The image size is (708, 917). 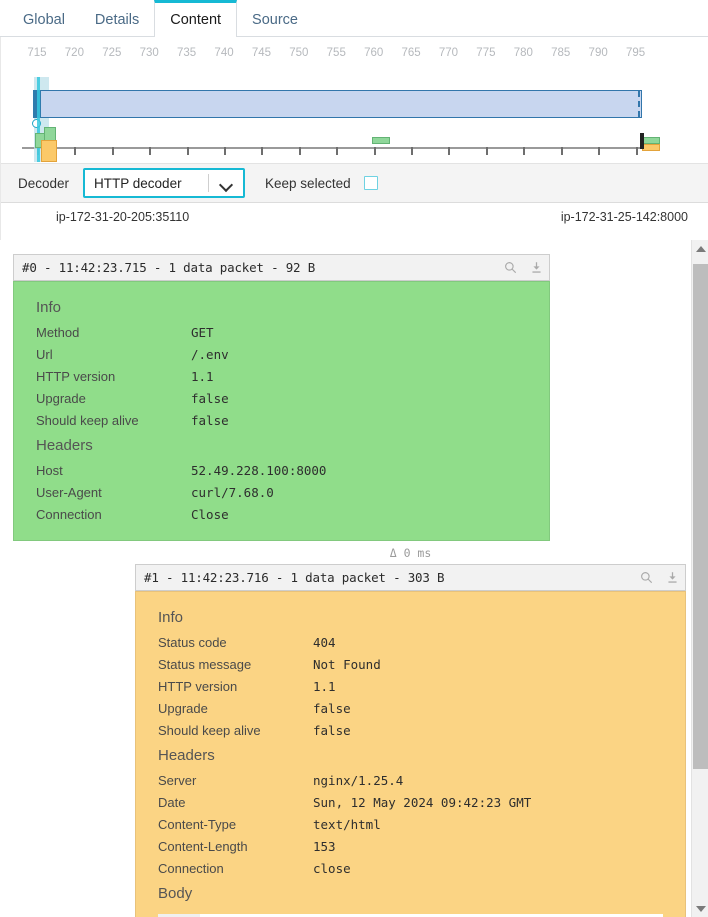 I want to click on field-row: Url /.env, so click(x=281, y=355).